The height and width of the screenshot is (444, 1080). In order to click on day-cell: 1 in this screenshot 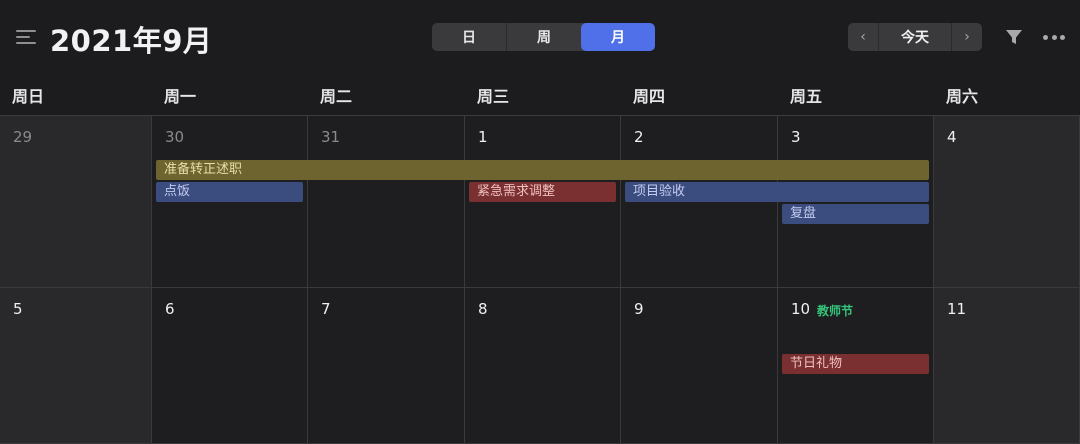, I will do `click(543, 202)`.